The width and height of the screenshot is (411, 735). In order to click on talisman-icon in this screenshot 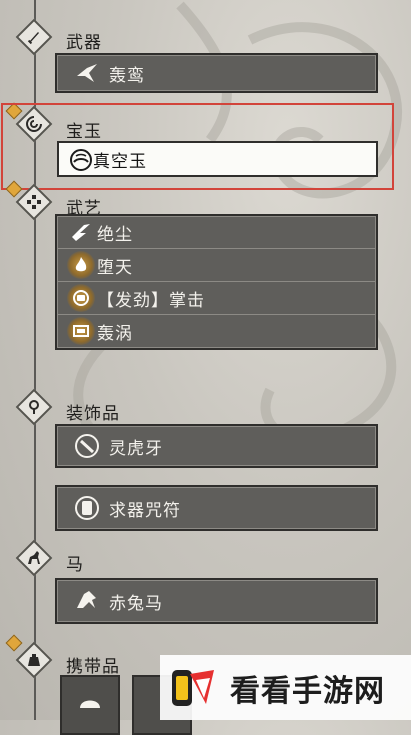, I will do `click(87, 508)`.